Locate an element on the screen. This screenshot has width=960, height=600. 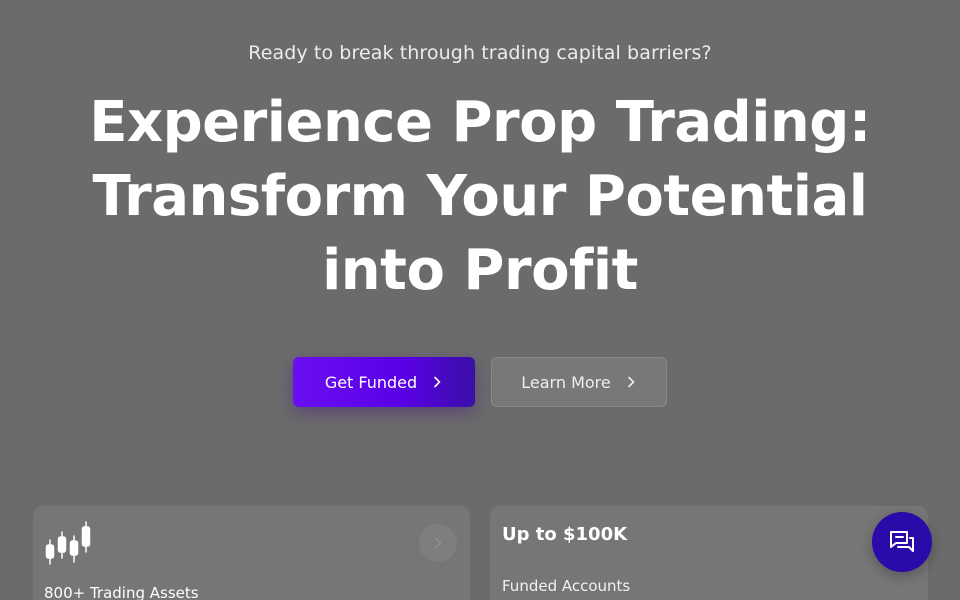
card-arrow-button is located at coordinates (438, 543).